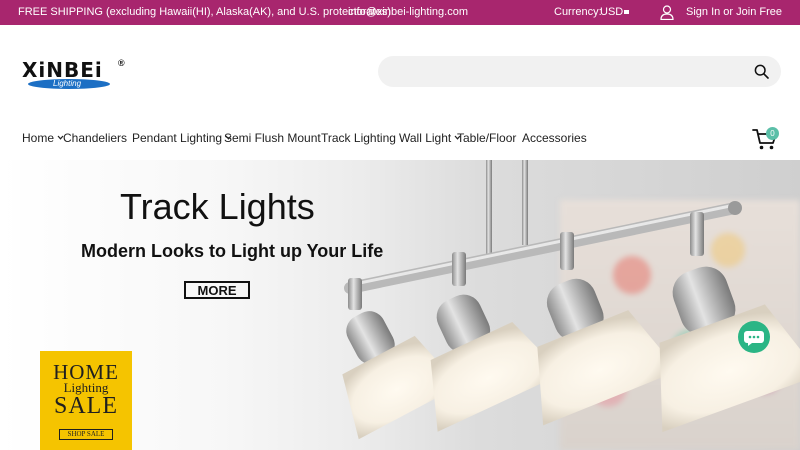 The image size is (800, 450). I want to click on search-bar, so click(579, 71).